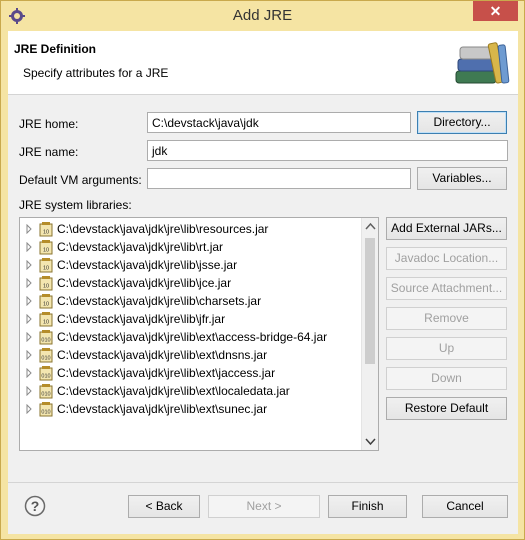 The image size is (525, 540). What do you see at coordinates (144, 283) in the screenshot?
I see `library-path: C:\devstack\java\jdk\jre\lib\jce.jar` at bounding box center [144, 283].